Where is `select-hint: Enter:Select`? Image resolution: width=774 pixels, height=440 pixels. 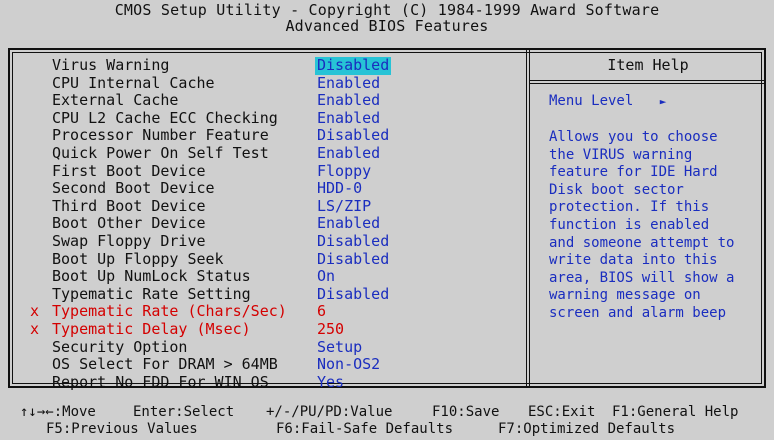
select-hint: Enter:Select is located at coordinates (184, 412).